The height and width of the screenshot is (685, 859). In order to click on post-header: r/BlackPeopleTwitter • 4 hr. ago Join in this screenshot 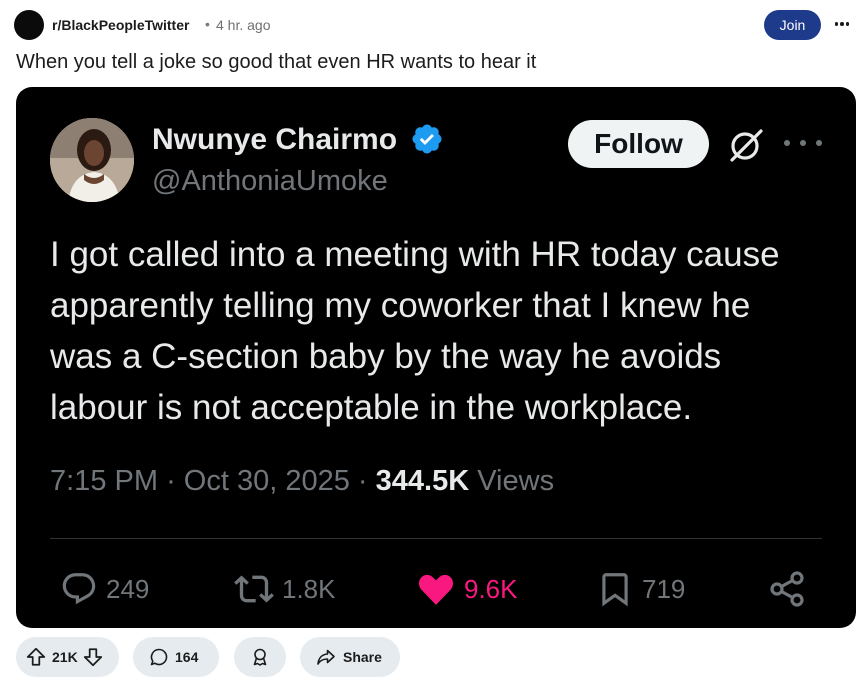, I will do `click(433, 25)`.